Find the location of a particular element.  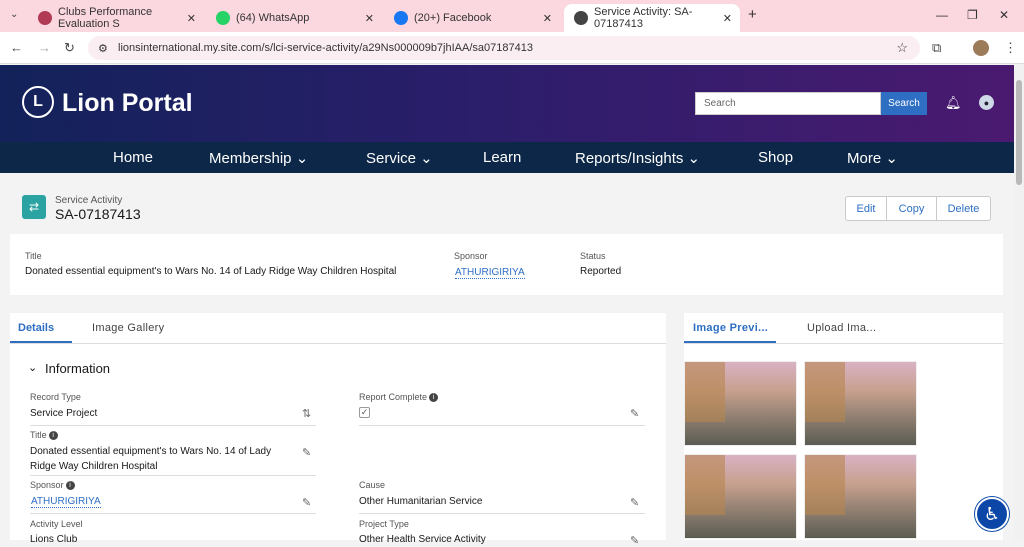

tab-title: Service Activity: SA-07187413 is located at coordinates (643, 18).